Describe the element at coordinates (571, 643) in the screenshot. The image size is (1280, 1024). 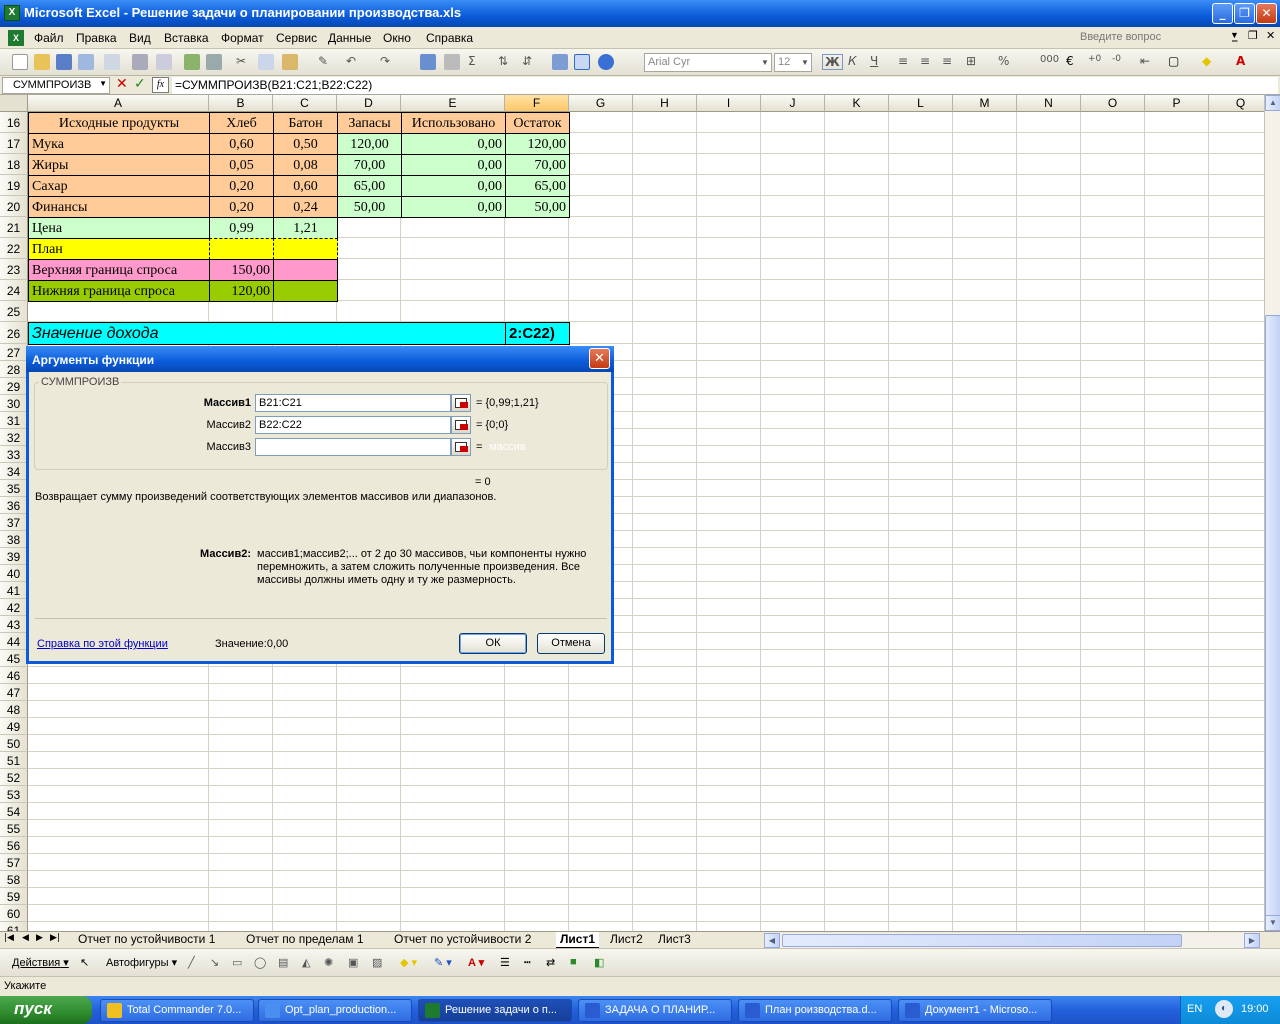
I see `cancel-button: Отмена` at that location.